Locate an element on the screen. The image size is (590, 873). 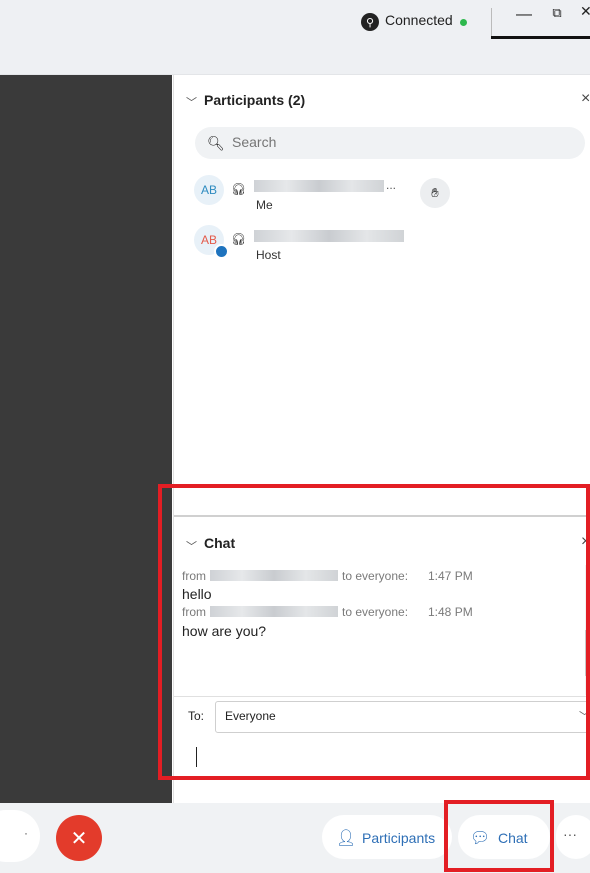
participants-search-input is located at coordinates (382, 142).